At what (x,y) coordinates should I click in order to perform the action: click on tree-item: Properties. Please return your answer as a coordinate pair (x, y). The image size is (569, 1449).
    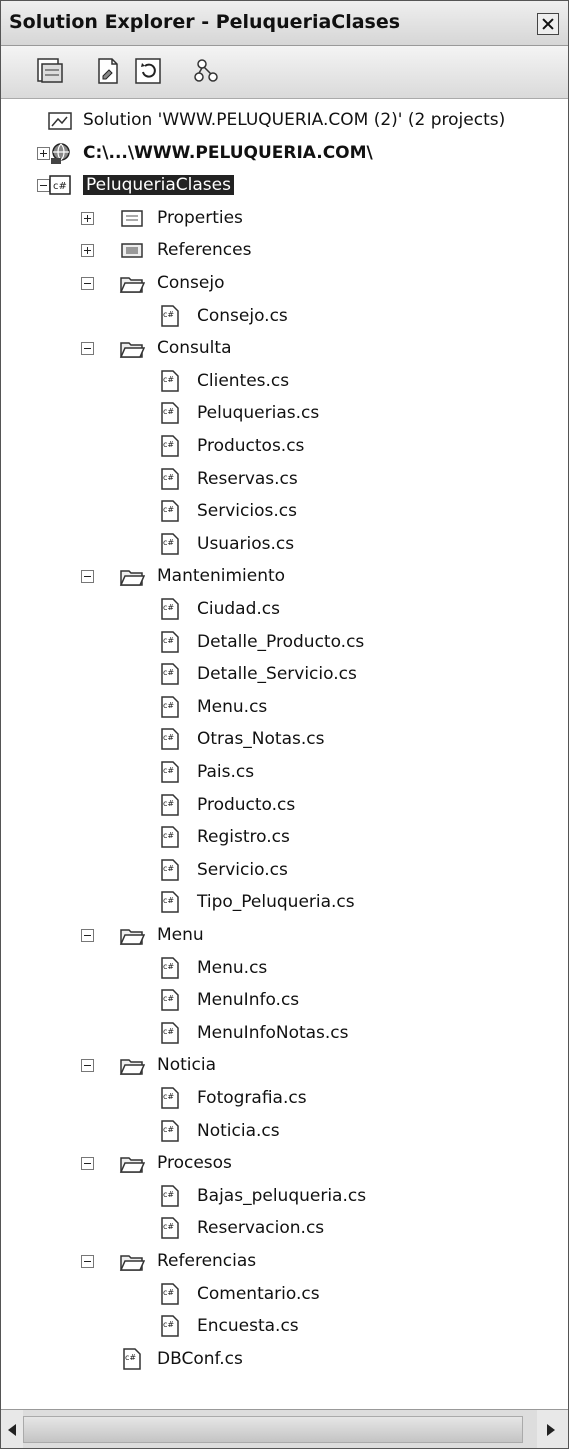
    Looking at the image, I should click on (284, 219).